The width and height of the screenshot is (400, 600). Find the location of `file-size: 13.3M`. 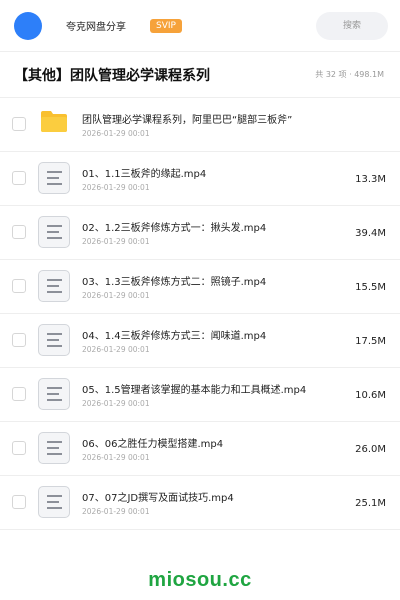

file-size: 13.3M is located at coordinates (370, 179).